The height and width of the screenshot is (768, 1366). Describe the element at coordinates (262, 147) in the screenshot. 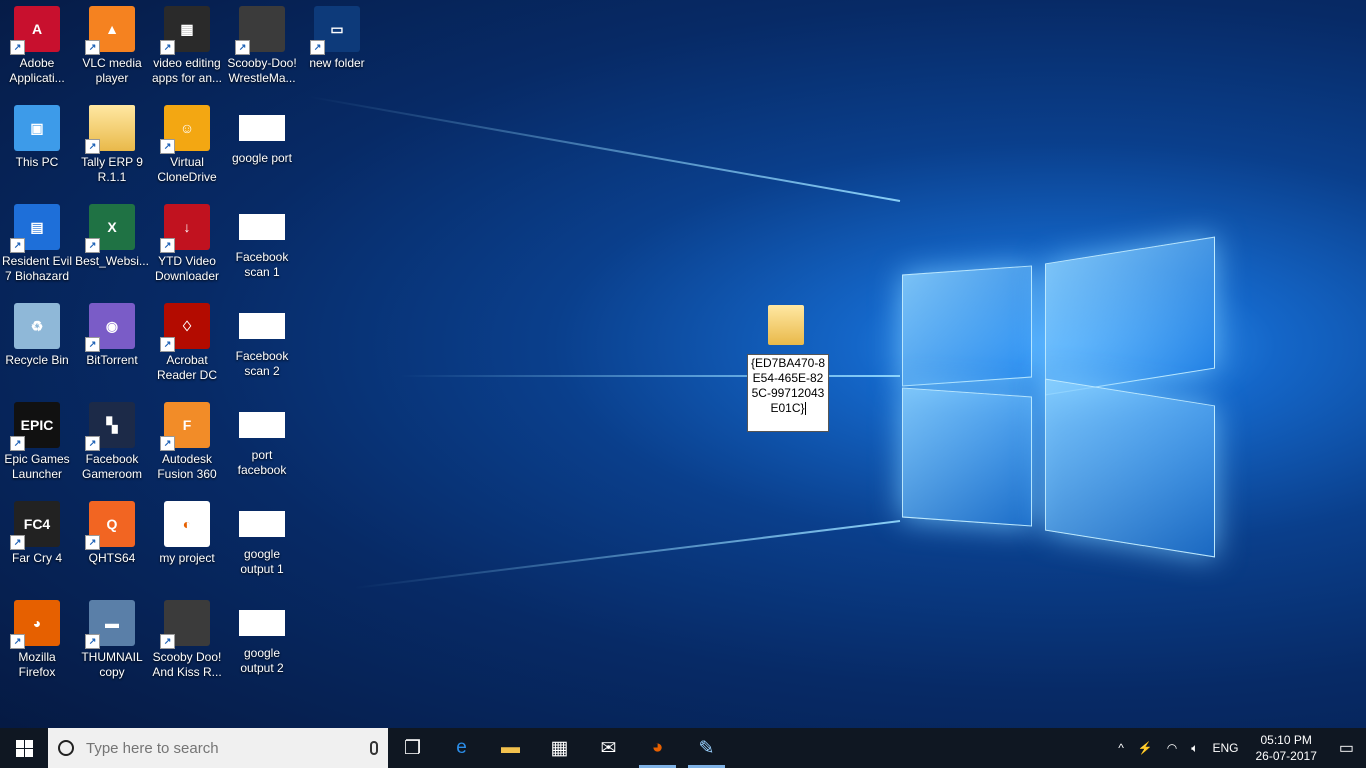

I see `desktop-icon: google port` at that location.